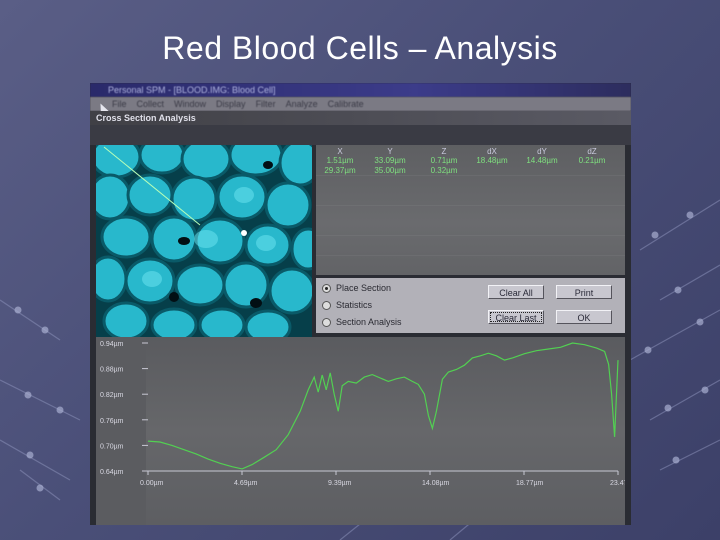 The height and width of the screenshot is (540, 720). I want to click on x-tick-label: 9.39µm, so click(340, 483).